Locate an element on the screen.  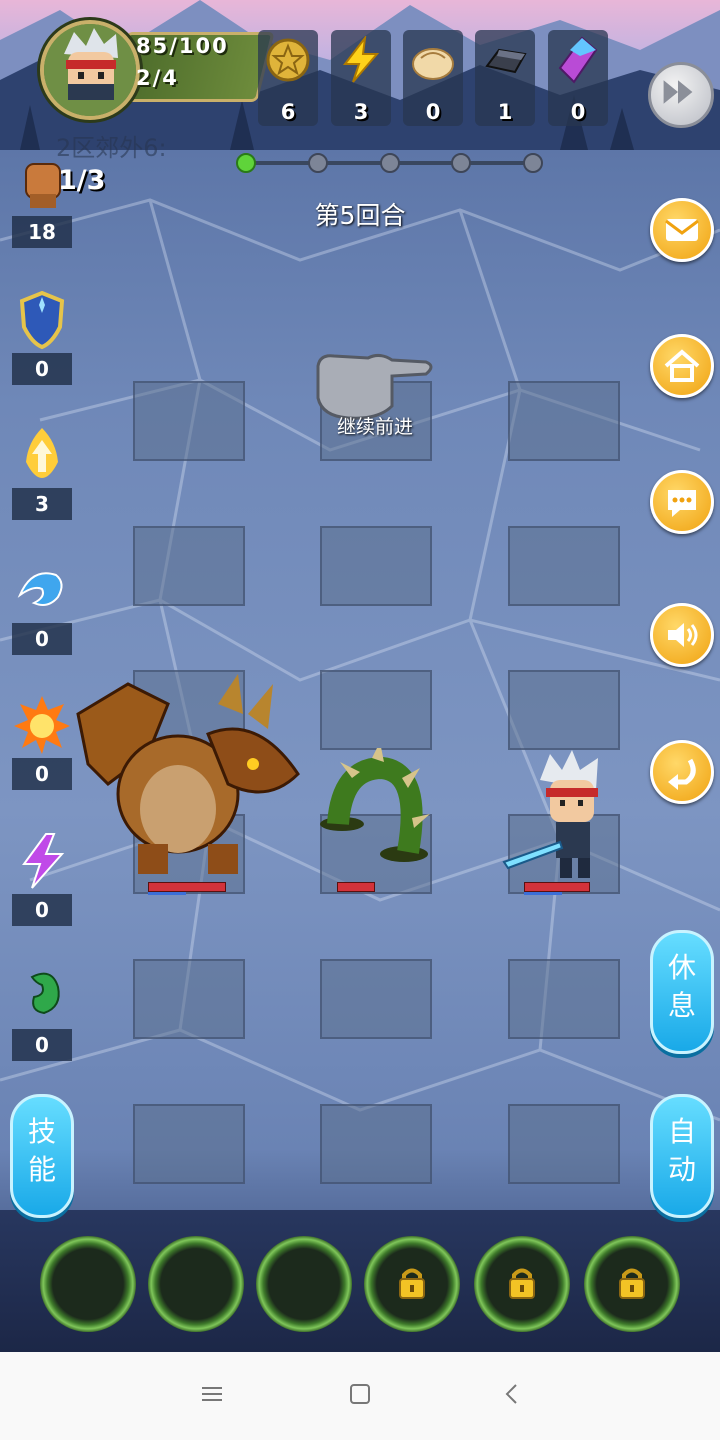
stat-count: 3 is located at coordinates (42, 504).